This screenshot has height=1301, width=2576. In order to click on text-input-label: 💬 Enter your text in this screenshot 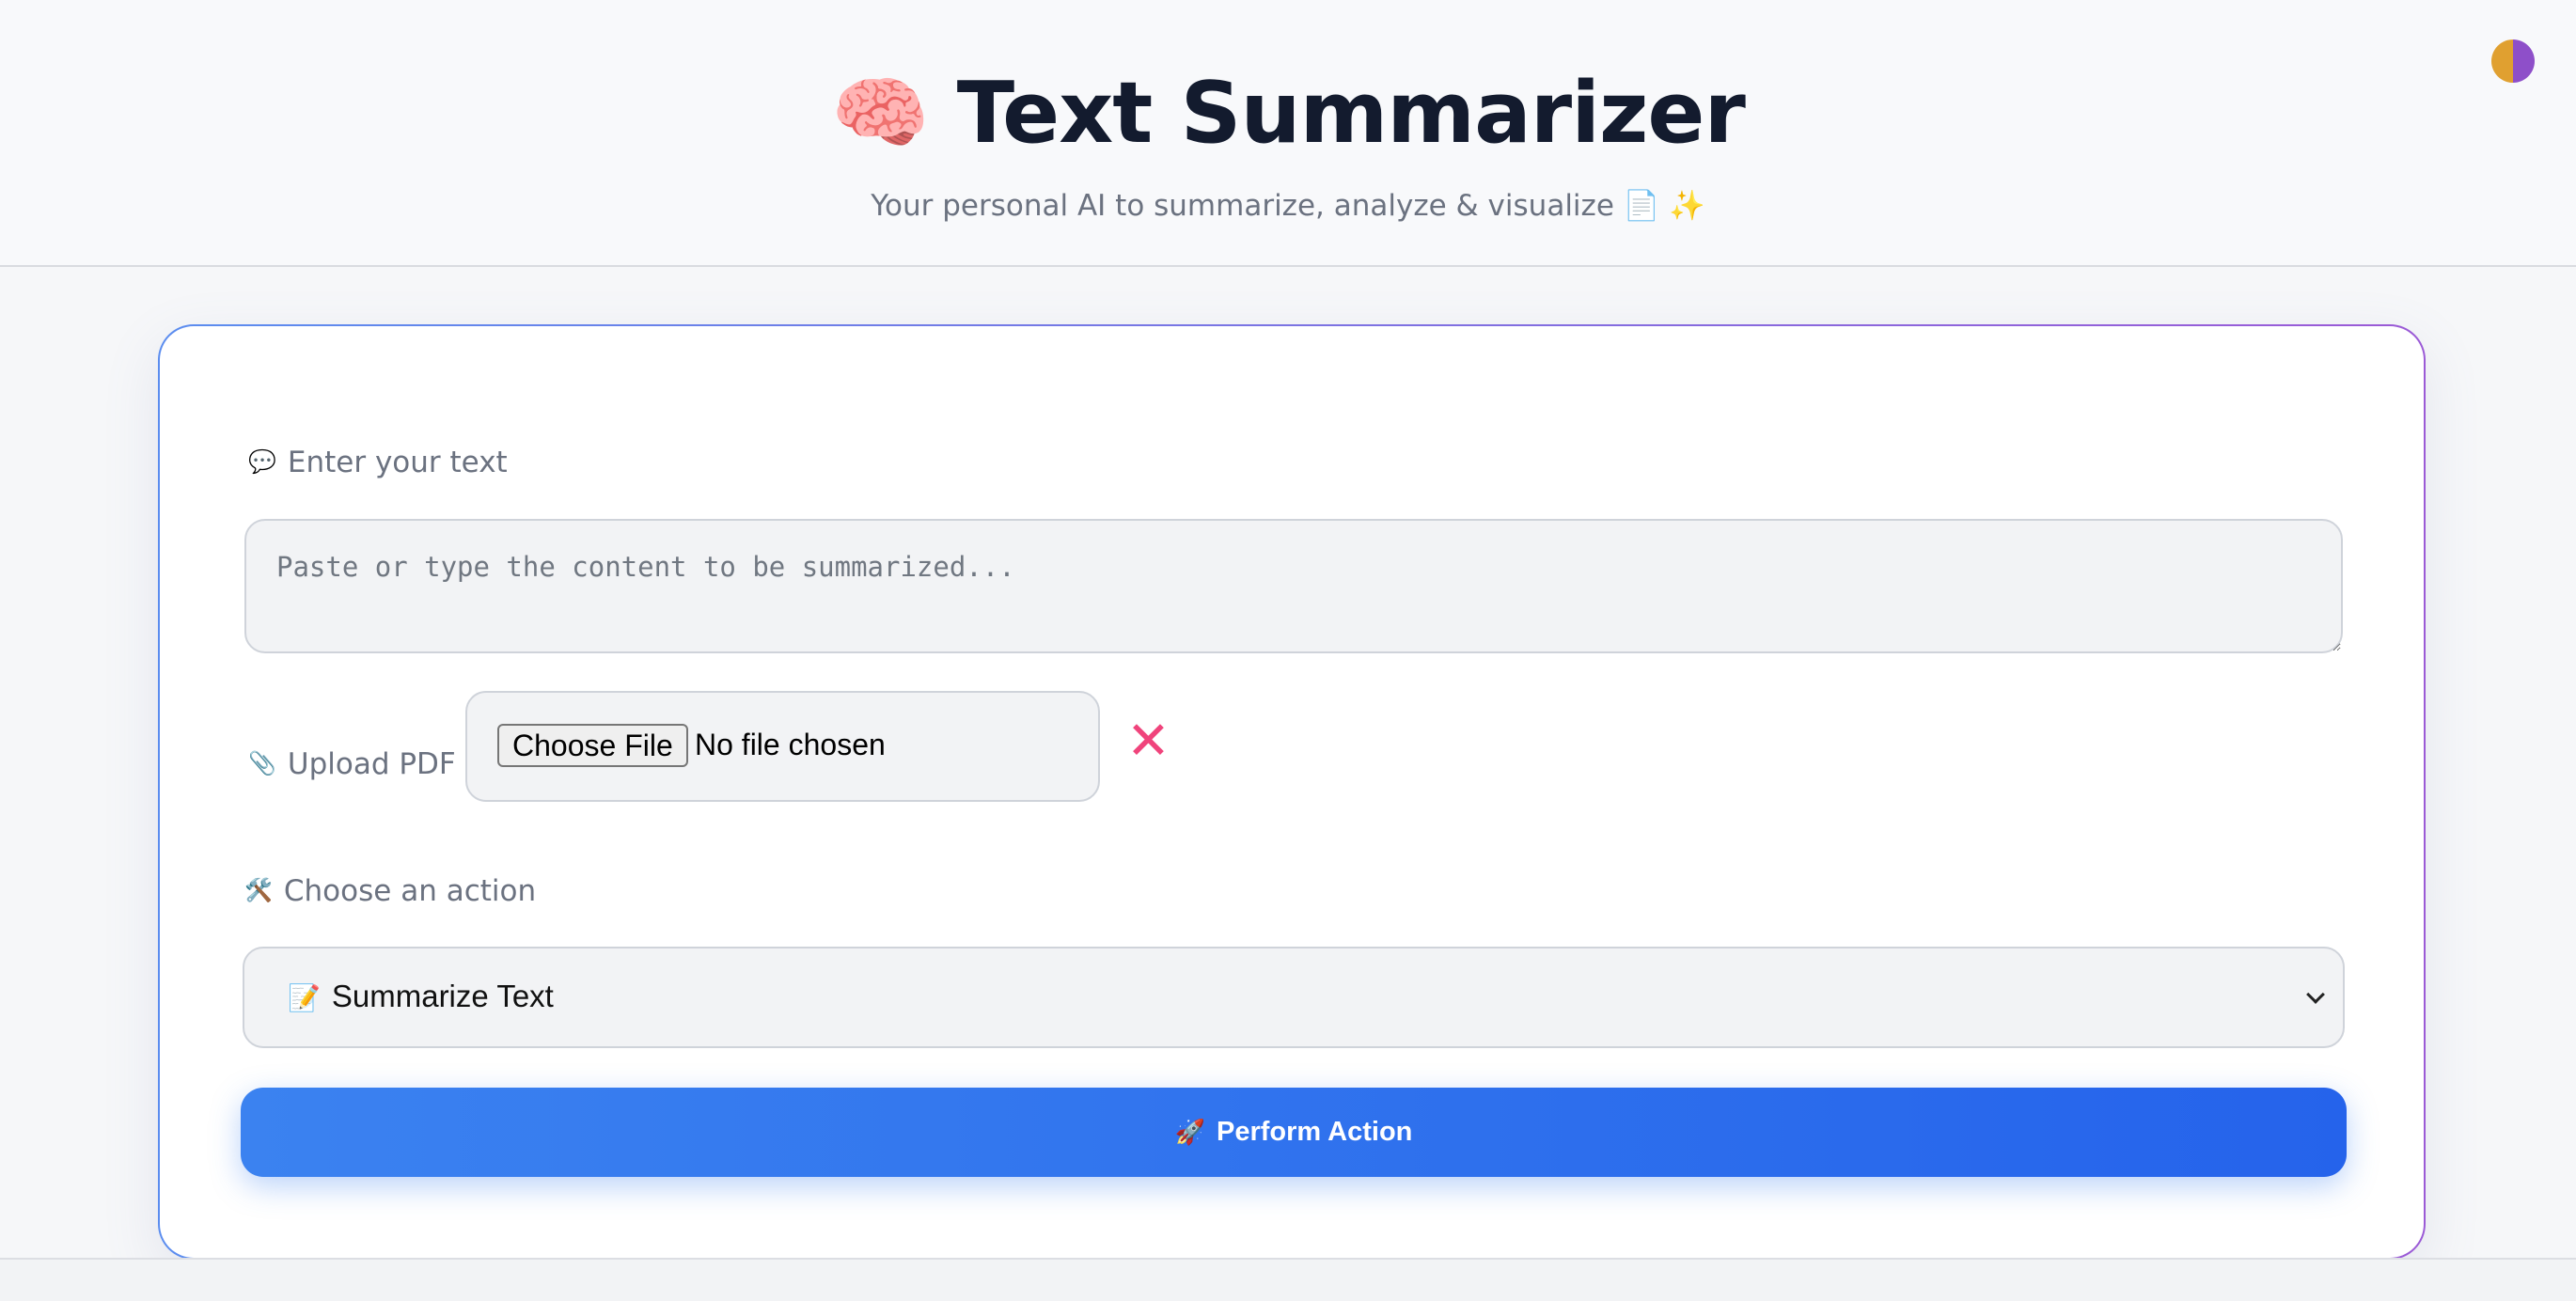, I will do `click(378, 462)`.